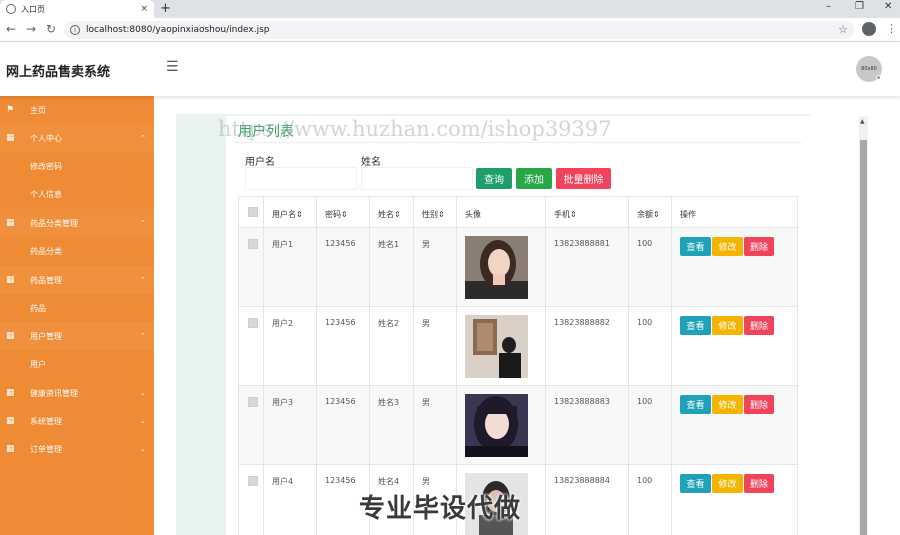  I want to click on browser-profile-icon, so click(869, 29).